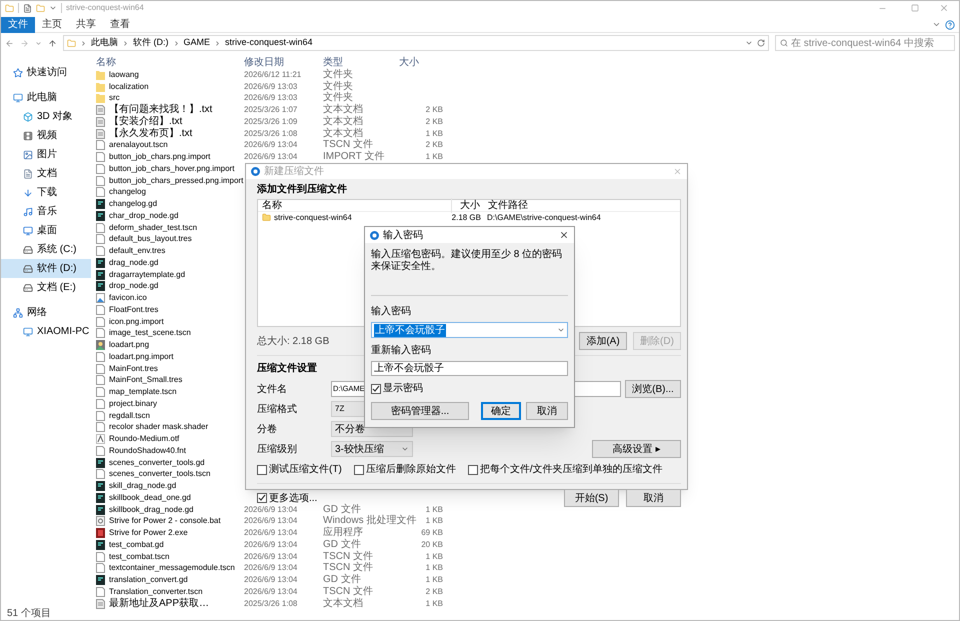  Describe the element at coordinates (150, 498) in the screenshot. I see `file-name: skillbook_dead_one.gd` at that location.